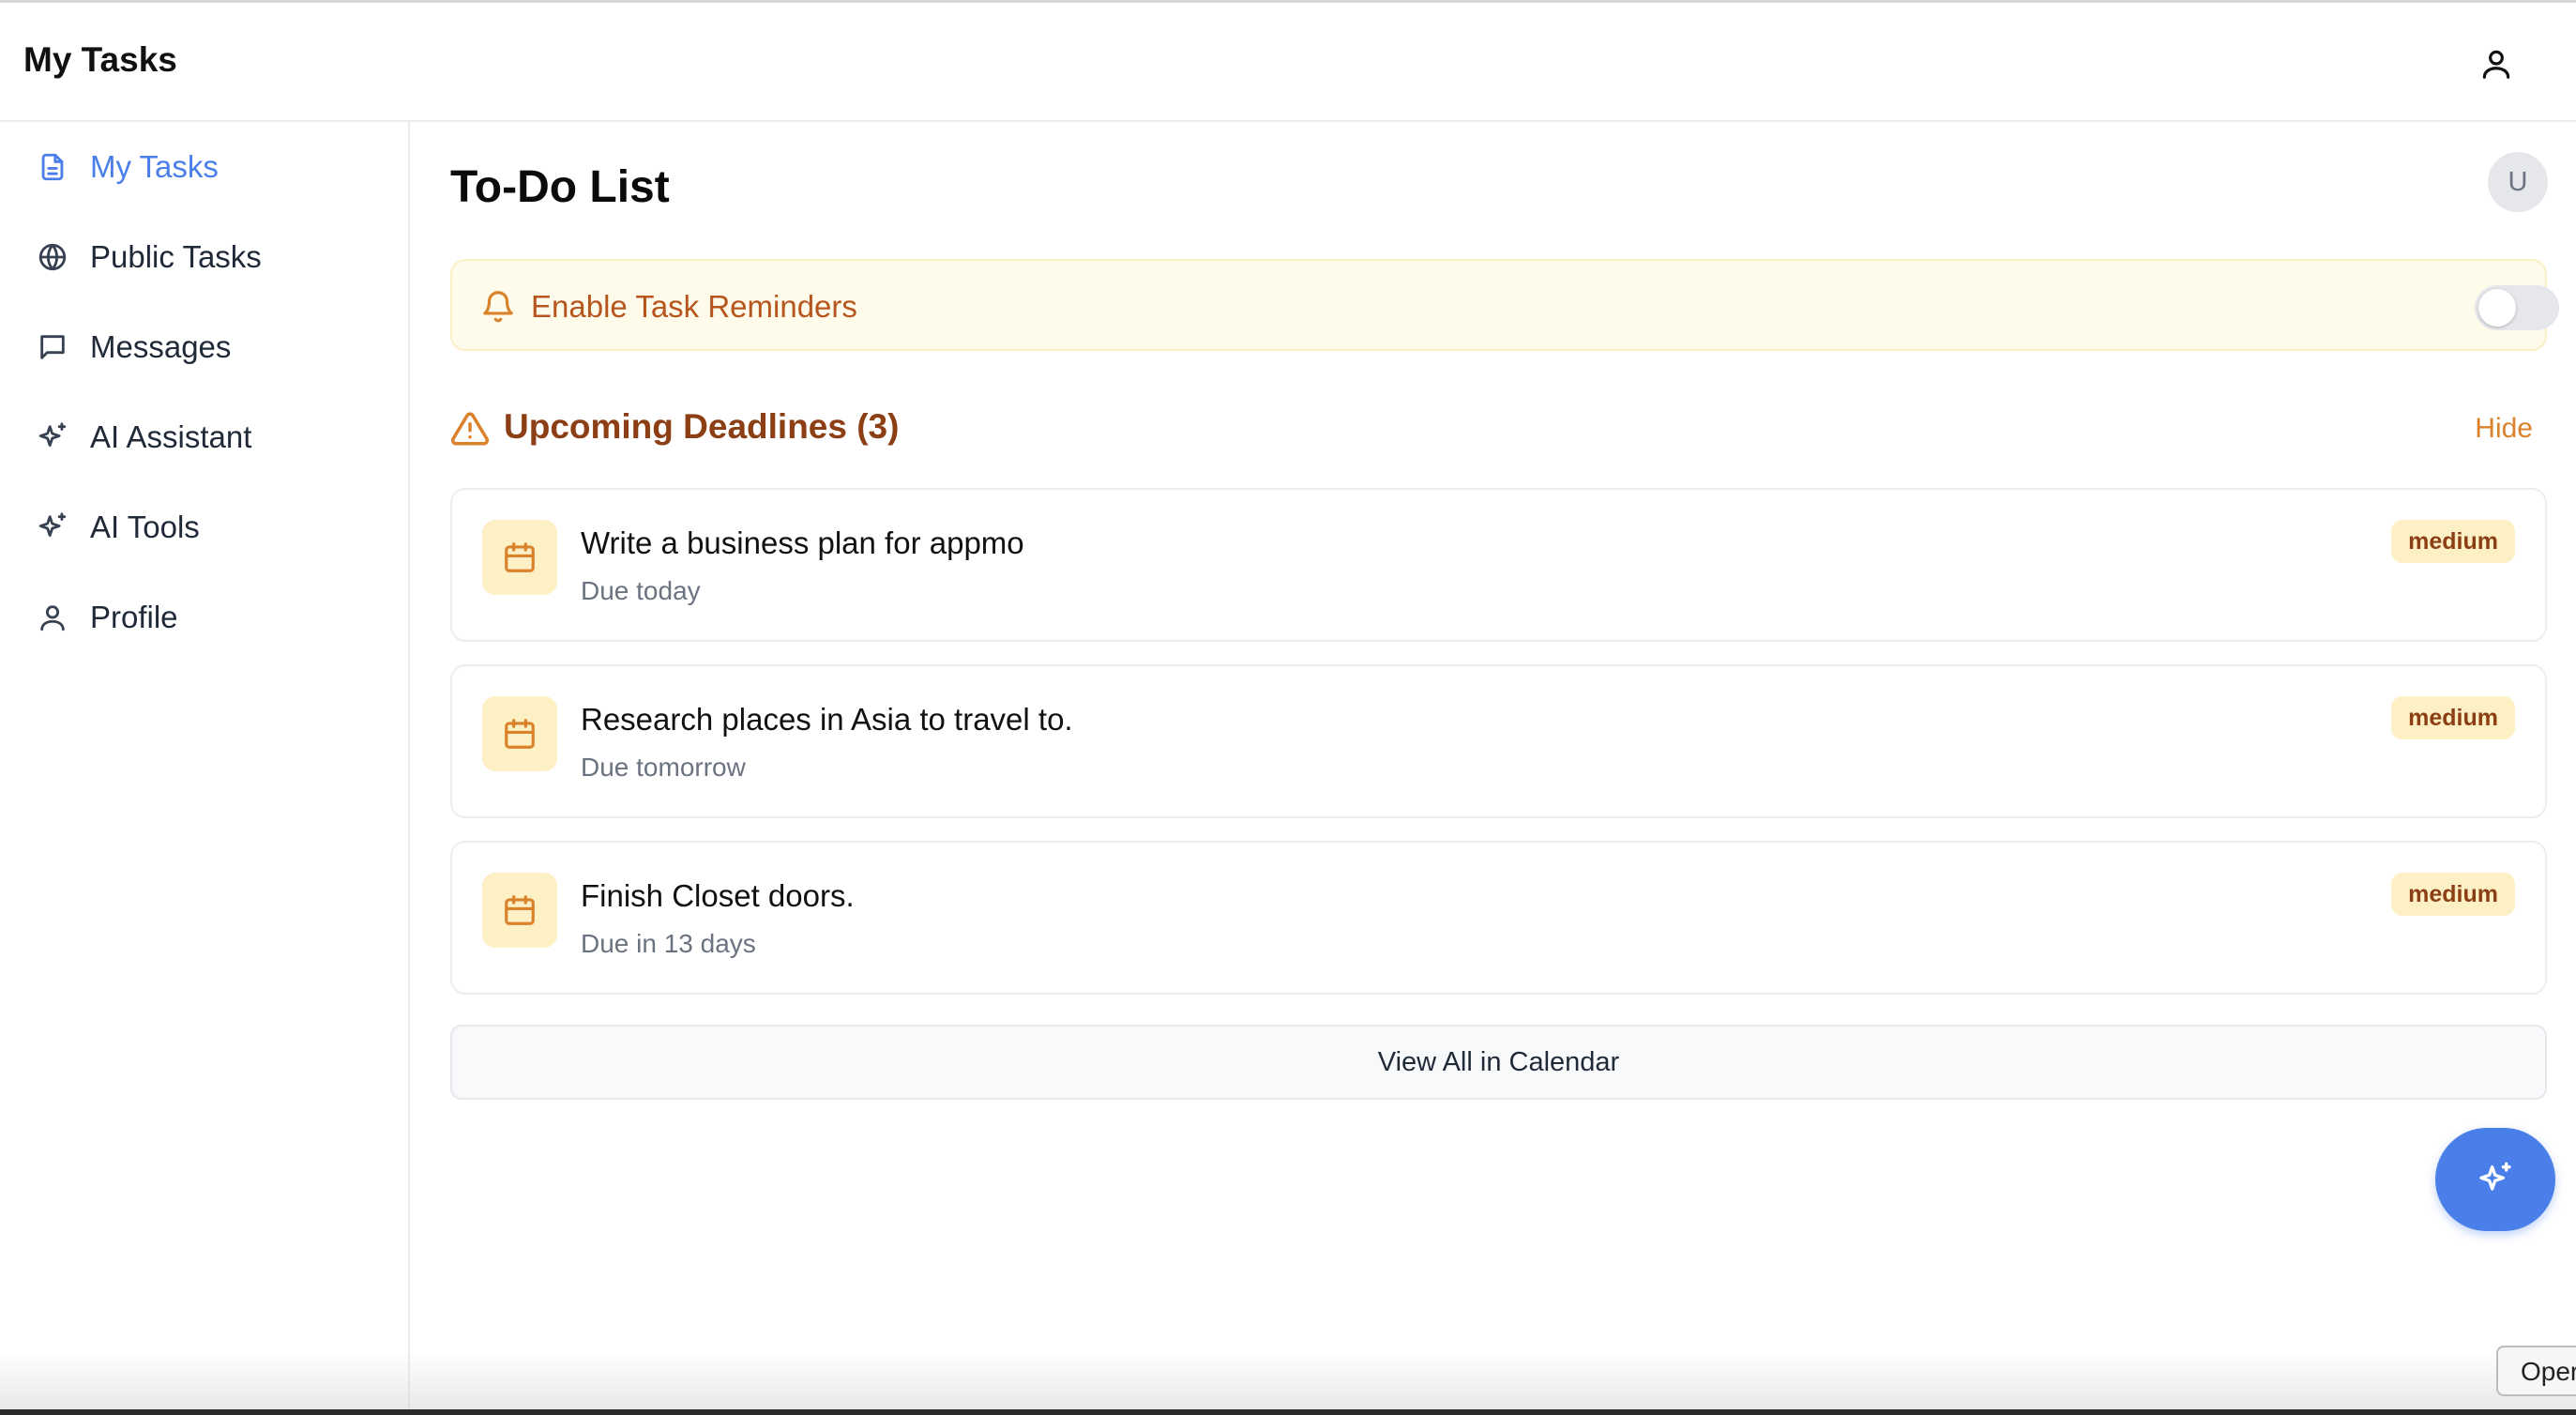 This screenshot has width=2576, height=1415. Describe the element at coordinates (171, 436) in the screenshot. I see `sidebar-item-label: AI Assistant` at that location.